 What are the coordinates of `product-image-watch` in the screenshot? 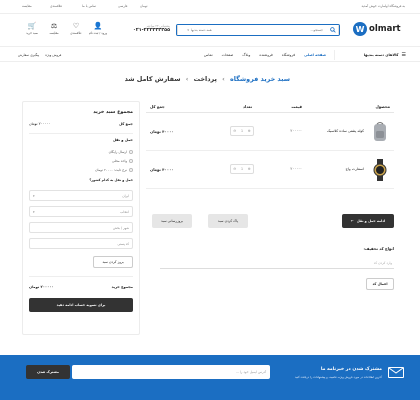 It's located at (380, 170).